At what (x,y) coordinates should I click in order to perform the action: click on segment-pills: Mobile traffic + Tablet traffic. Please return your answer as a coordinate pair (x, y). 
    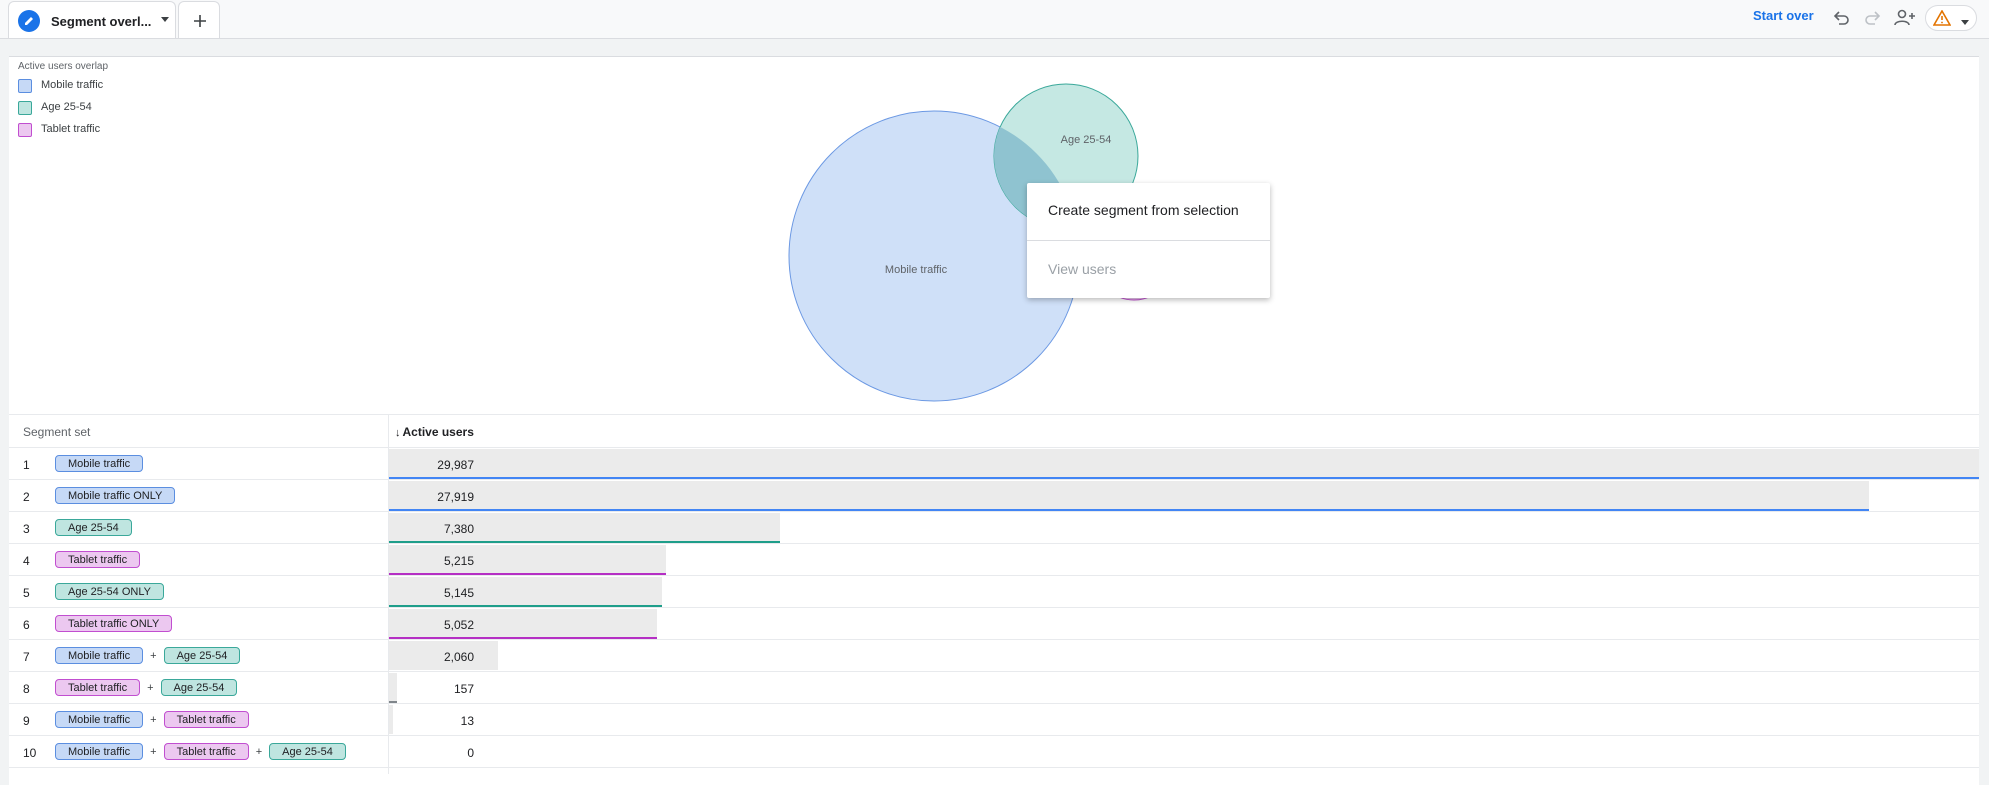
    Looking at the image, I should click on (152, 719).